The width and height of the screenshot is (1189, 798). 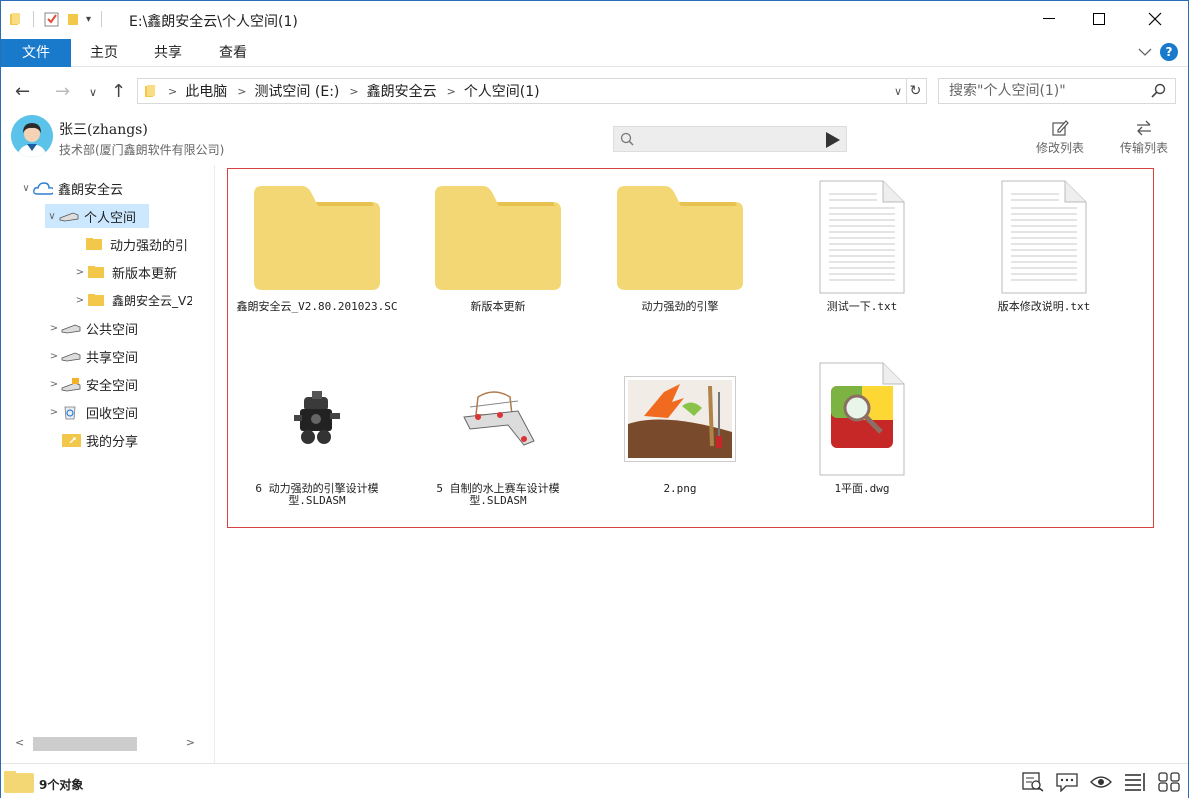 I want to click on tree-item-folder-update: > 新版本更新, so click(x=125, y=272).